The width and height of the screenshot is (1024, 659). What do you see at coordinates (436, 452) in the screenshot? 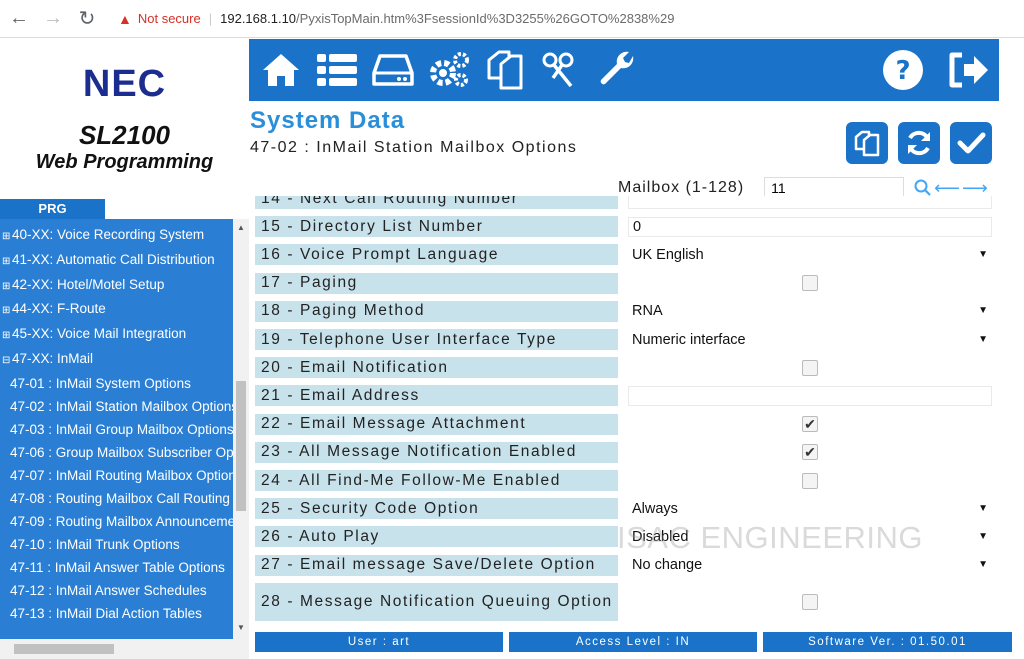
I see `setting-label: 23 - All Message Notification Enabled` at bounding box center [436, 452].